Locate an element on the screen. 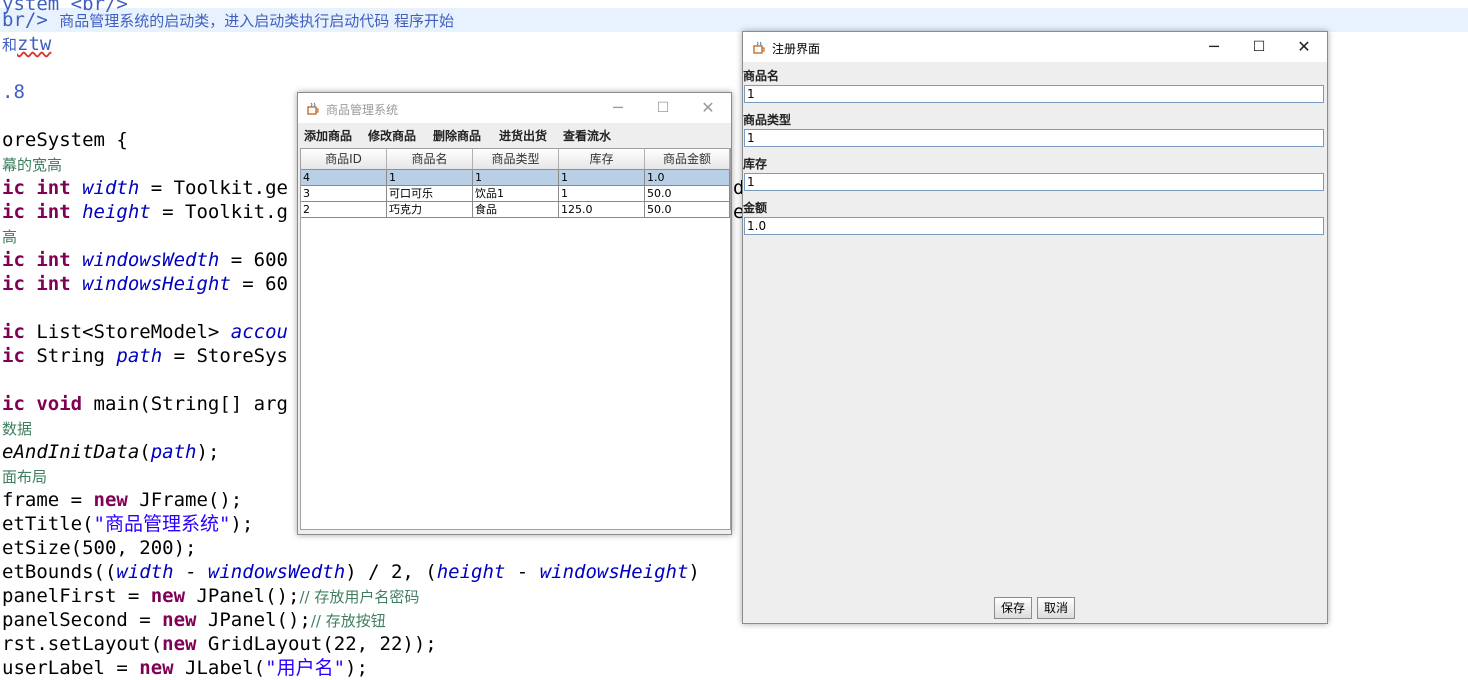 The height and width of the screenshot is (680, 1468). product-name-input is located at coordinates (1034, 94).